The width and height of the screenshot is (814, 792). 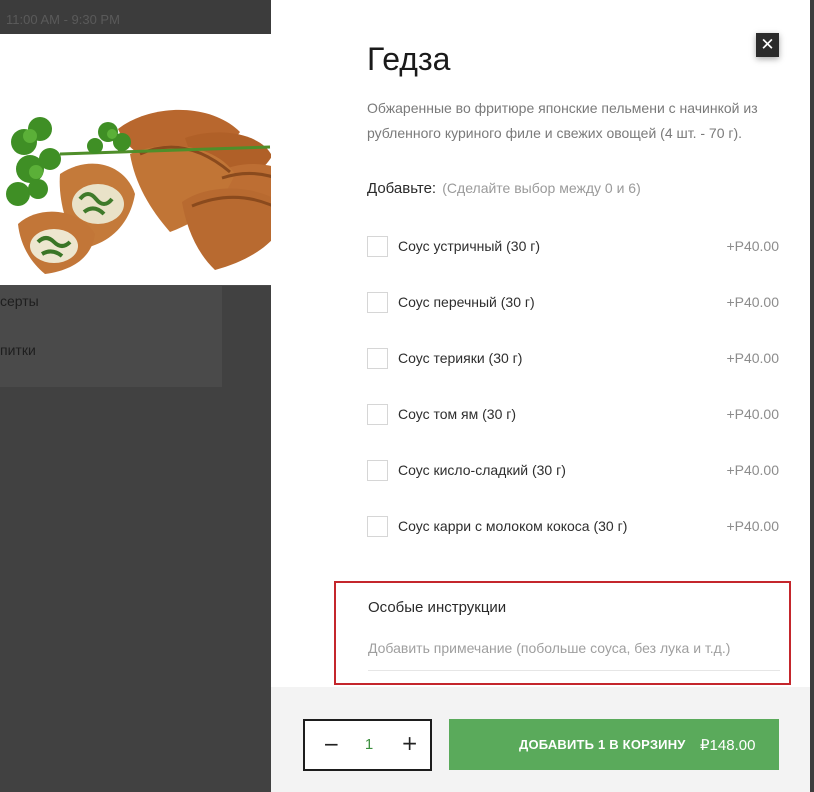 I want to click on decrease-quantity-button: −, so click(x=331, y=744).